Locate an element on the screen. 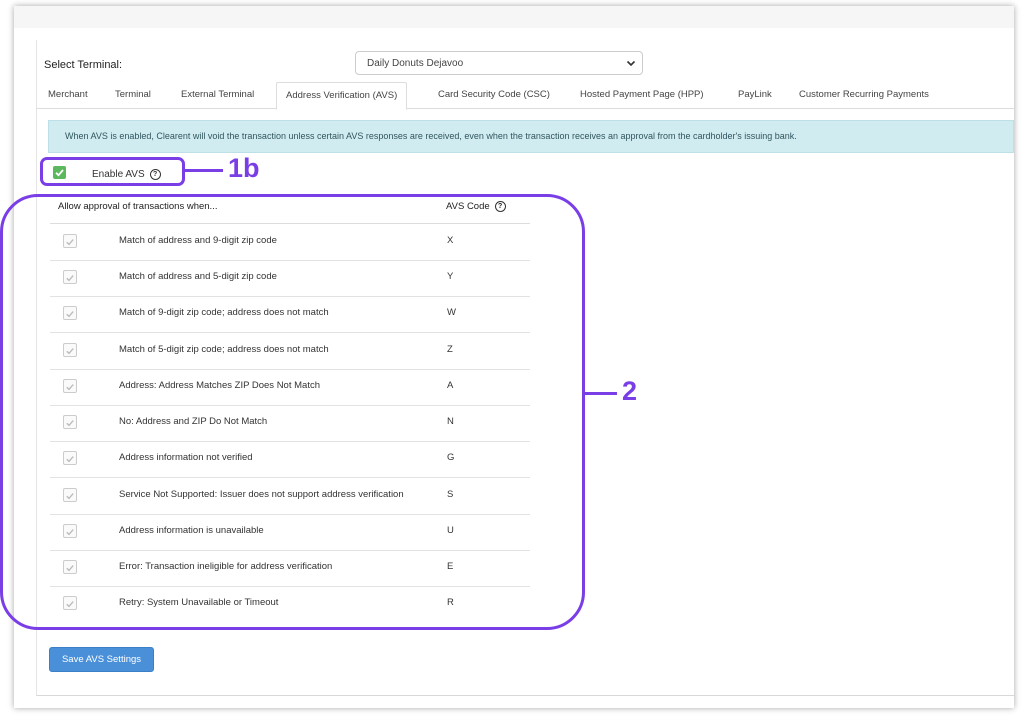  tab-external-terminal: External Terminal is located at coordinates (217, 95).